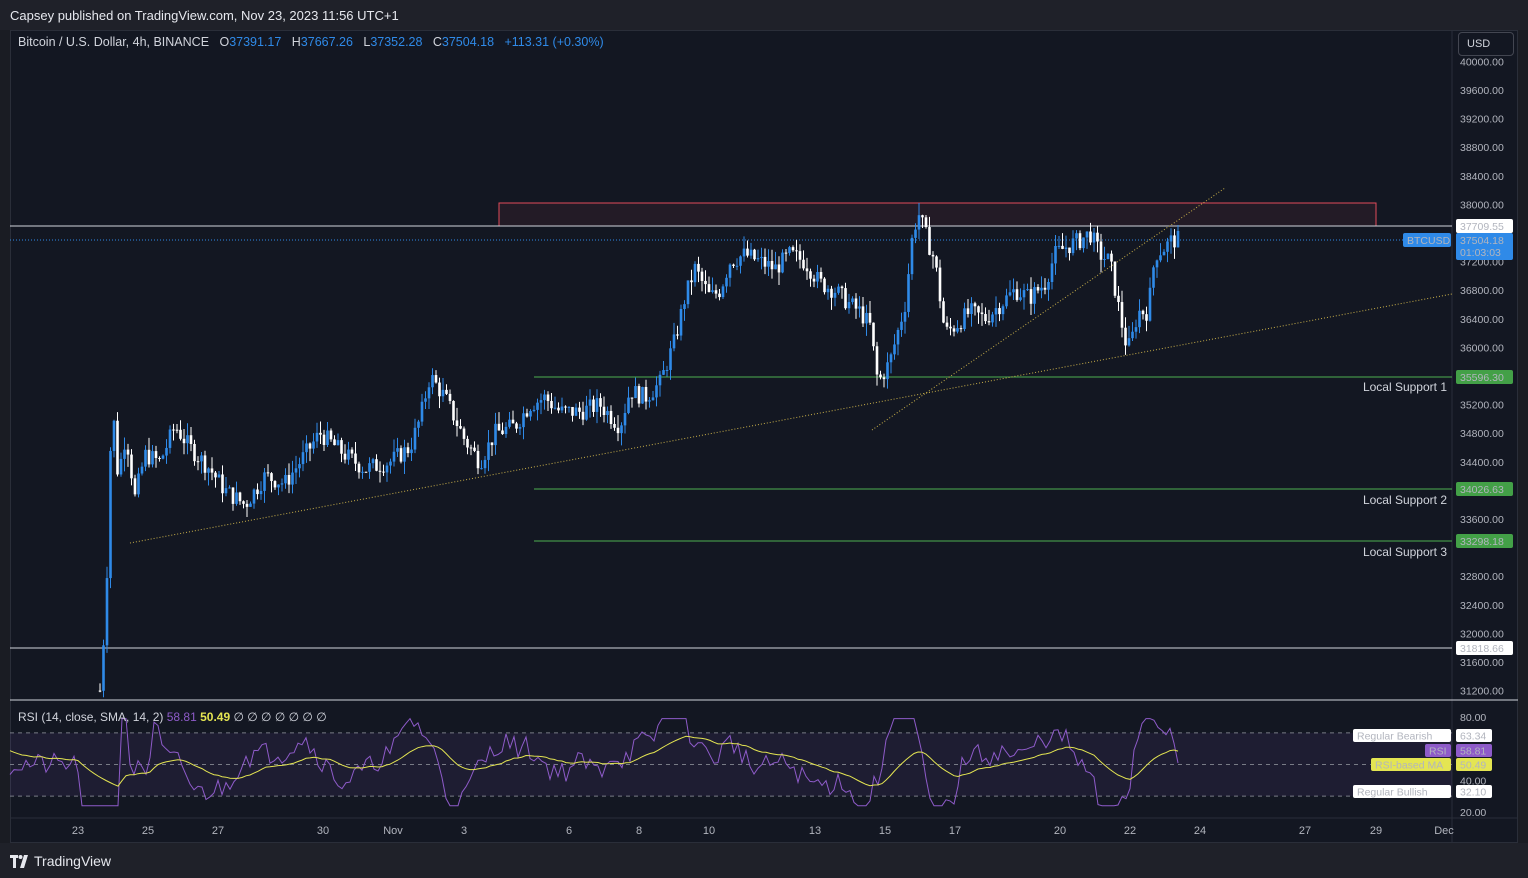  Describe the element at coordinates (1482, 634) in the screenshot. I see `price-tick-label: 32000.00` at that location.